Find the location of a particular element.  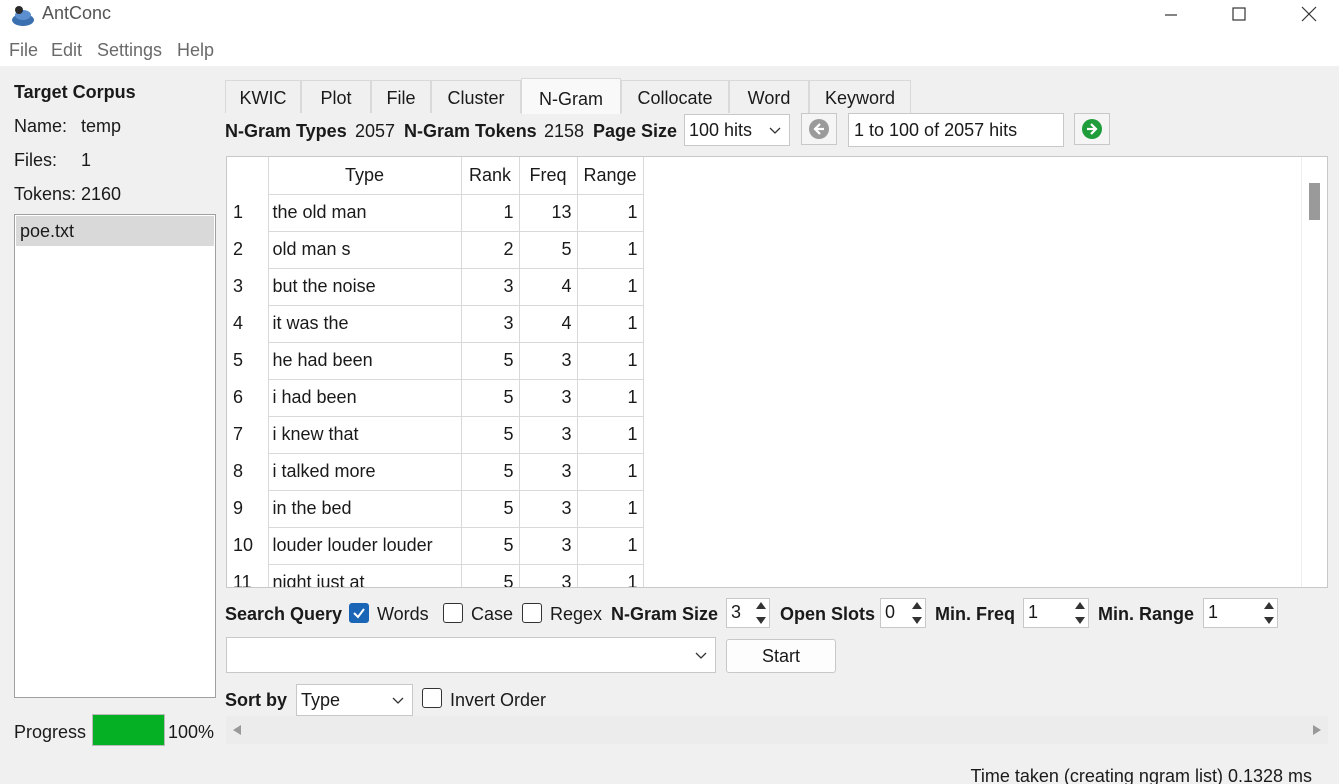

cell-rank: 3 is located at coordinates (490, 286).